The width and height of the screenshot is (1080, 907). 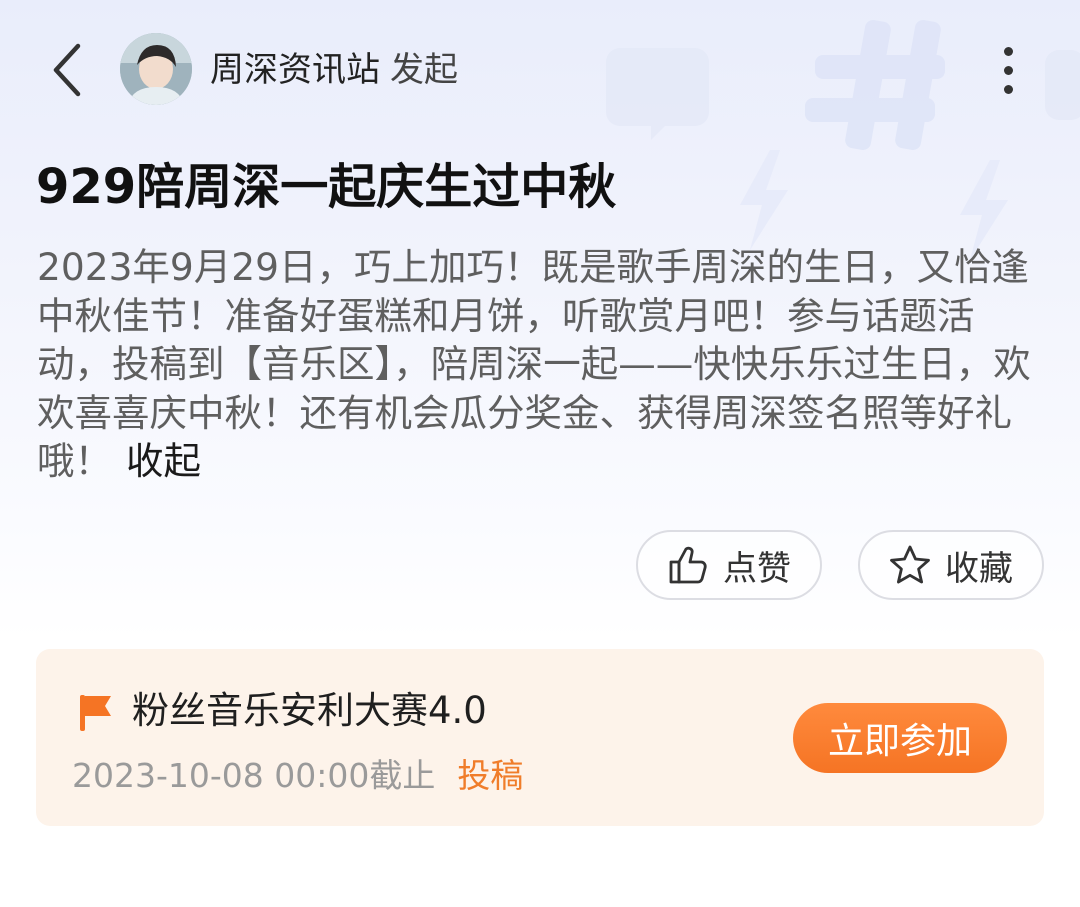 I want to click on event-name: 粉丝音乐安利大赛4.0, so click(x=309, y=710).